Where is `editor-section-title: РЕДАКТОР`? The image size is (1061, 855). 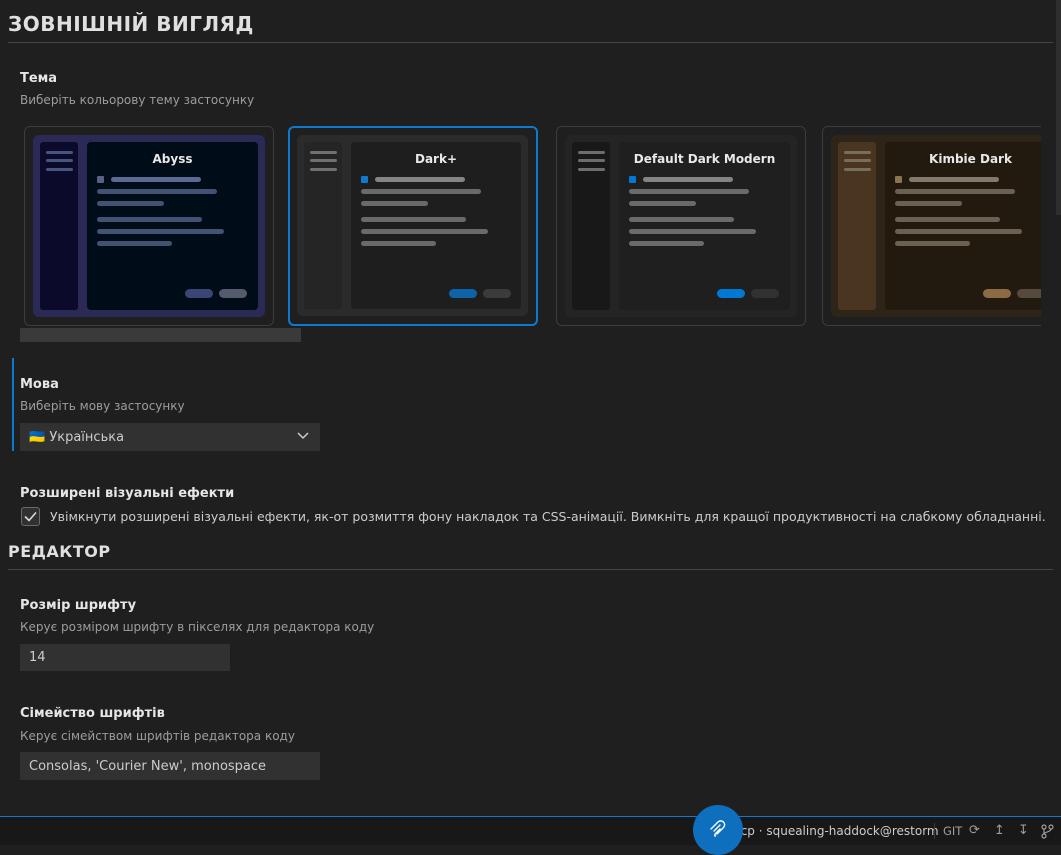 editor-section-title: РЕДАКТОР is located at coordinates (59, 551).